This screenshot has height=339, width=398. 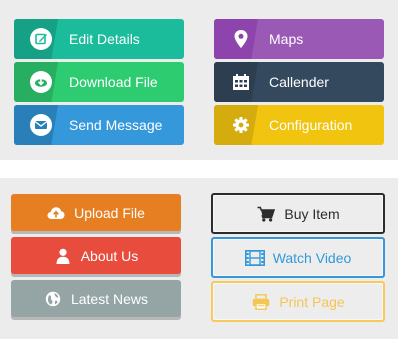 I want to click on edit-details-label: Edit Details, so click(x=104, y=39).